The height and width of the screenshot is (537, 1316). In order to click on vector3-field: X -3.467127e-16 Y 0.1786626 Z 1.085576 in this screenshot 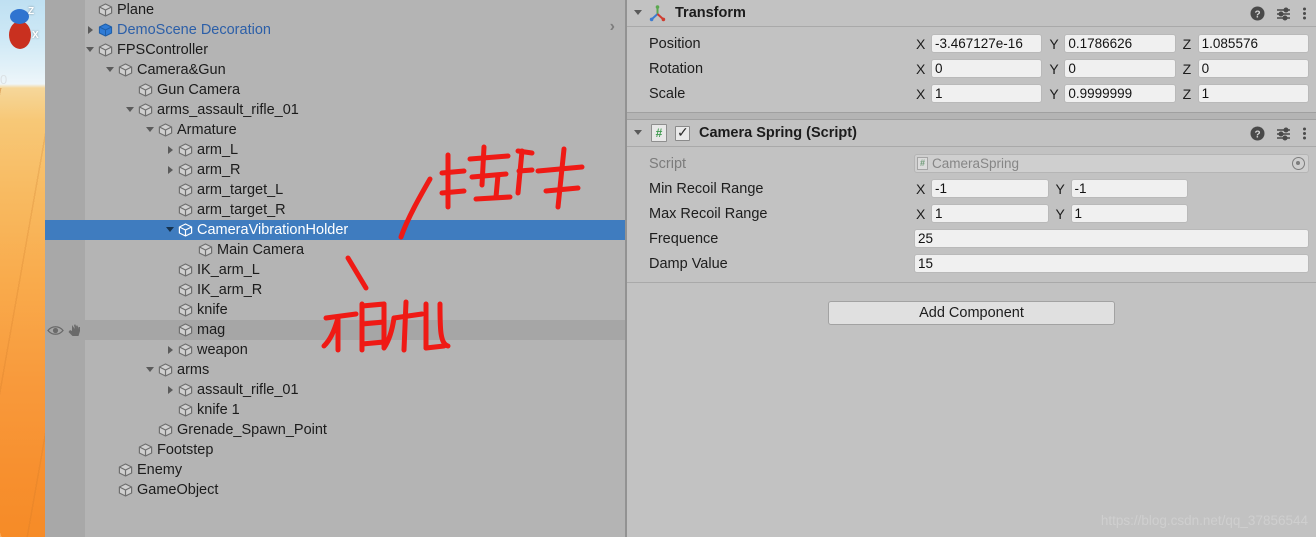, I will do `click(1111, 43)`.